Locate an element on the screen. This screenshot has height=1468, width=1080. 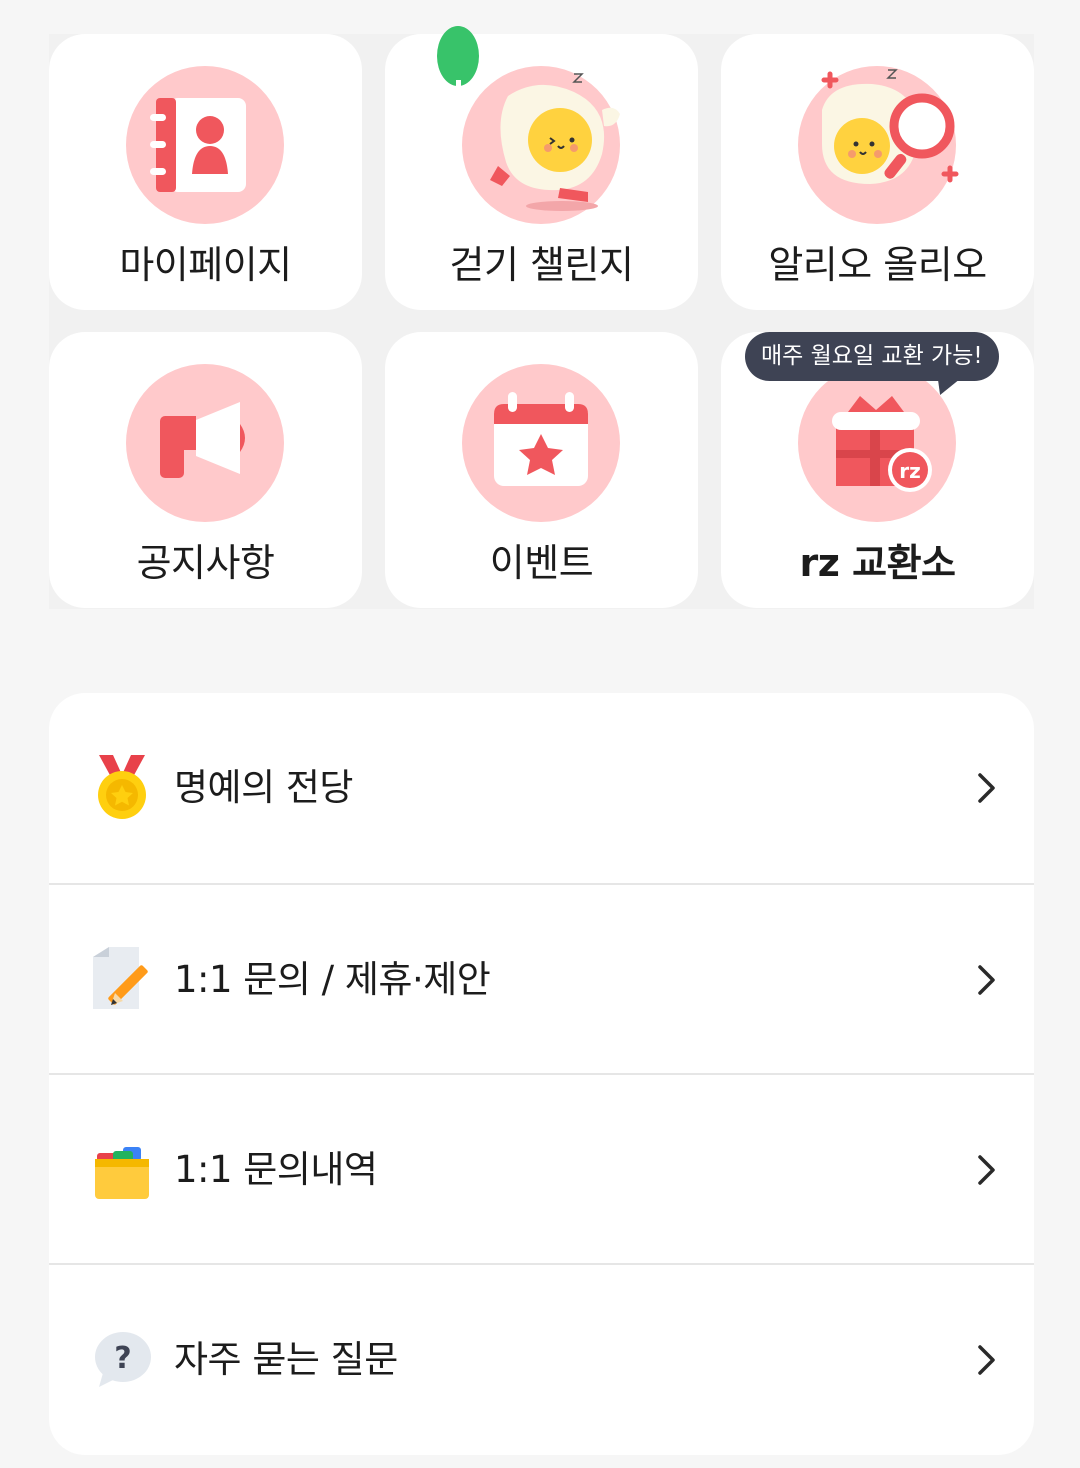
egg-magnifier-icon is located at coordinates (878, 145).